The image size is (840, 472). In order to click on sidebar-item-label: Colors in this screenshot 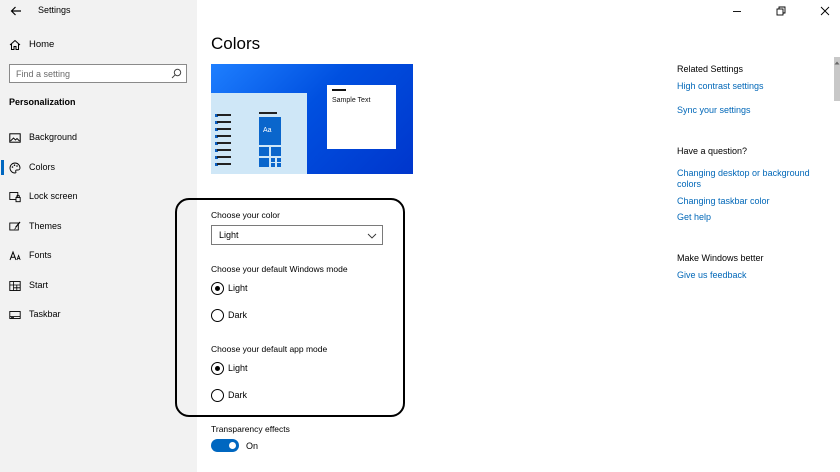, I will do `click(42, 167)`.